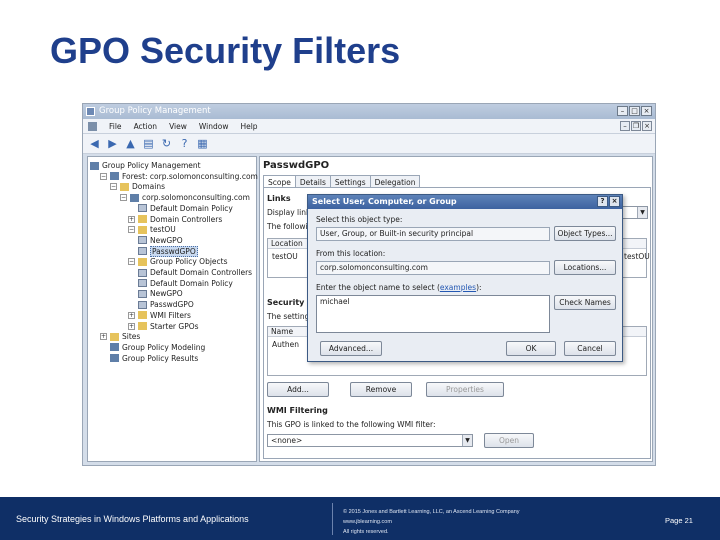 The width and height of the screenshot is (720, 540). I want to click on tree-item: − Forest: corp.solomonconsulting.com, so click(179, 176).